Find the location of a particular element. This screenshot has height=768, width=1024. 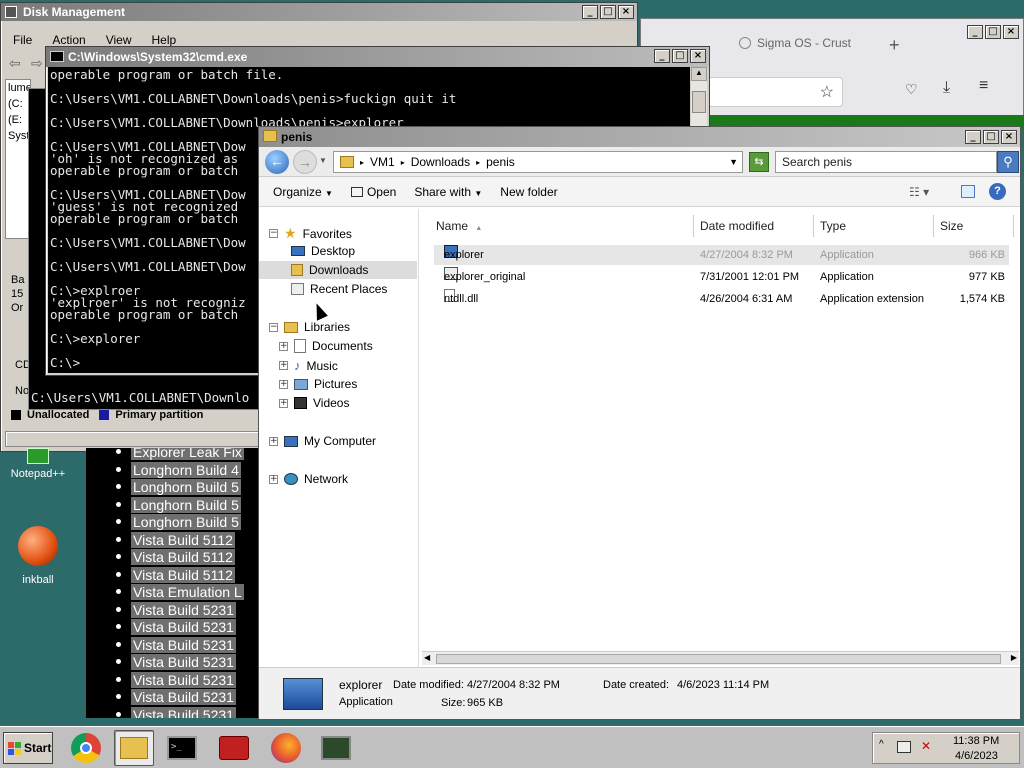

taskbar-network-monitor is located at coordinates (336, 748).